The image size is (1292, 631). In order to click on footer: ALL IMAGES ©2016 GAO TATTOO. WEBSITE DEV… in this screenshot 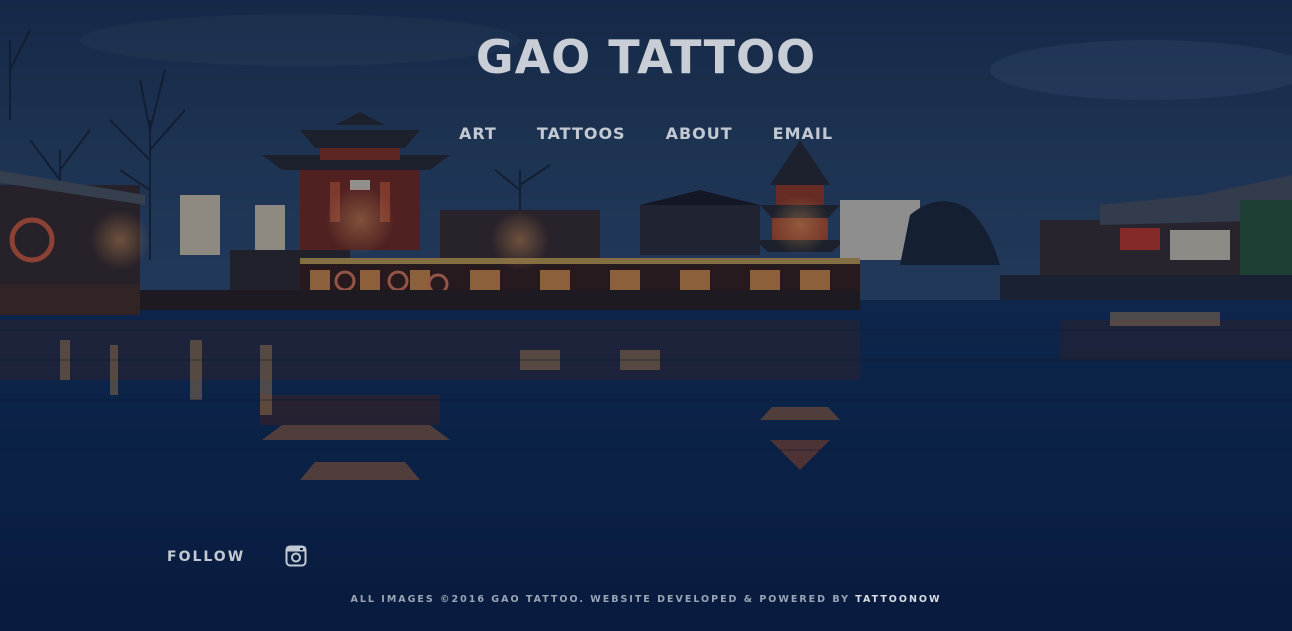, I will do `click(646, 599)`.